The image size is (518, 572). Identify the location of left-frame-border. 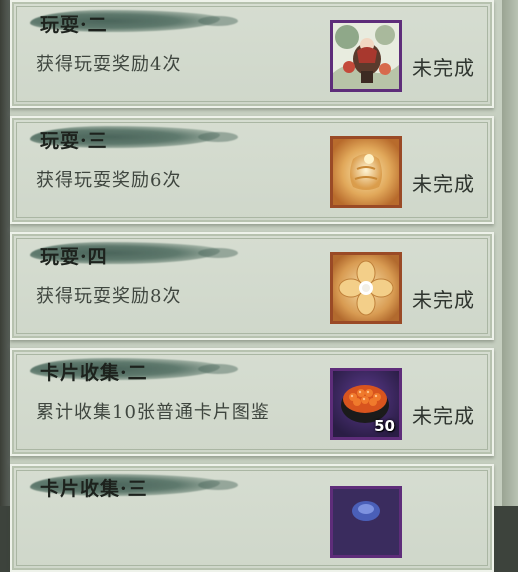
(5, 253).